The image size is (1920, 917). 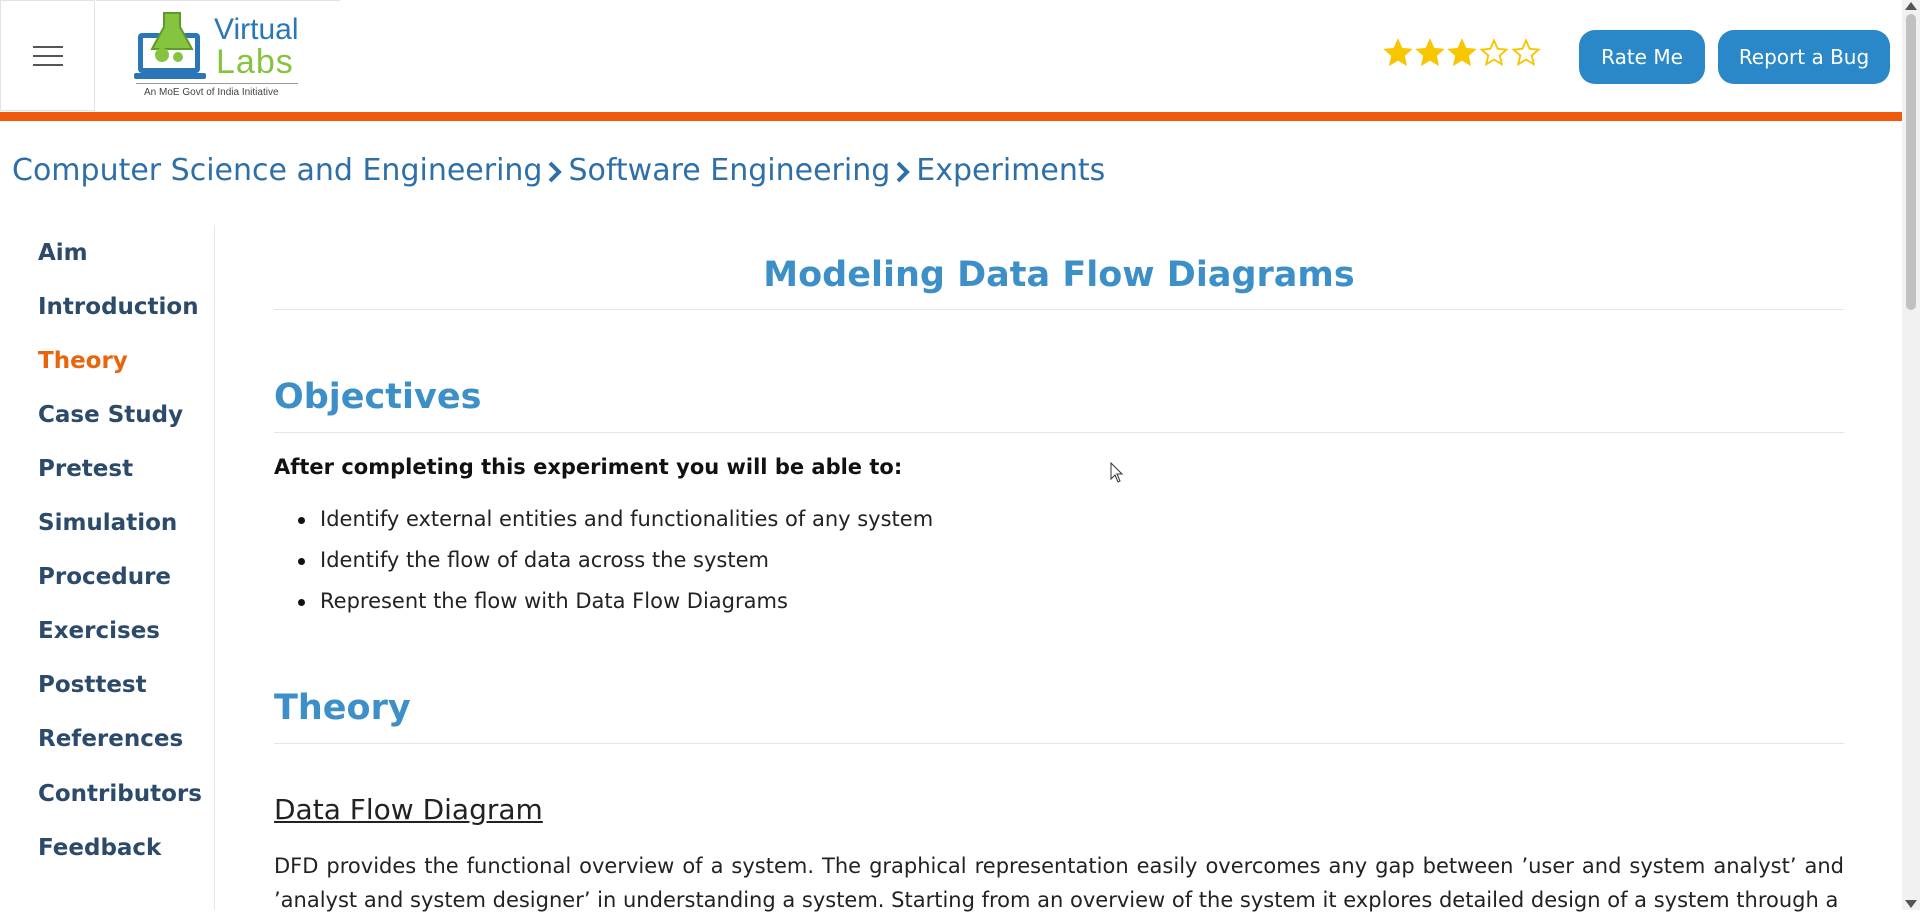 I want to click on scroll-thumb, so click(x=1911, y=162).